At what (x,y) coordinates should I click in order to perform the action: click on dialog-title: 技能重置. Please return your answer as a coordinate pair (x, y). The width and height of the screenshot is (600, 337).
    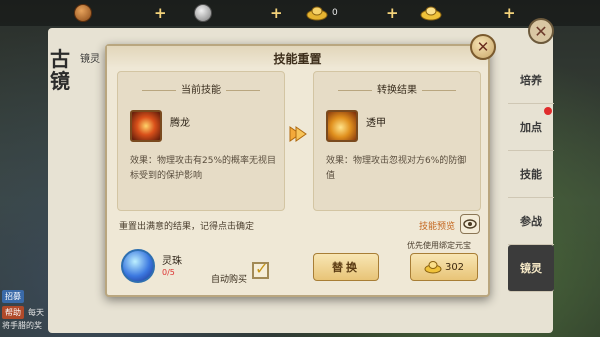
    Looking at the image, I should click on (297, 59).